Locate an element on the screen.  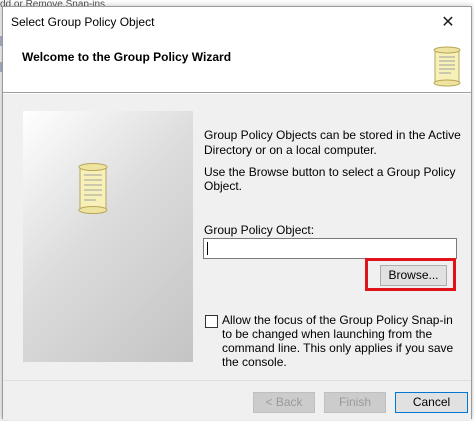
allow-focus-checkbox is located at coordinates (211, 321).